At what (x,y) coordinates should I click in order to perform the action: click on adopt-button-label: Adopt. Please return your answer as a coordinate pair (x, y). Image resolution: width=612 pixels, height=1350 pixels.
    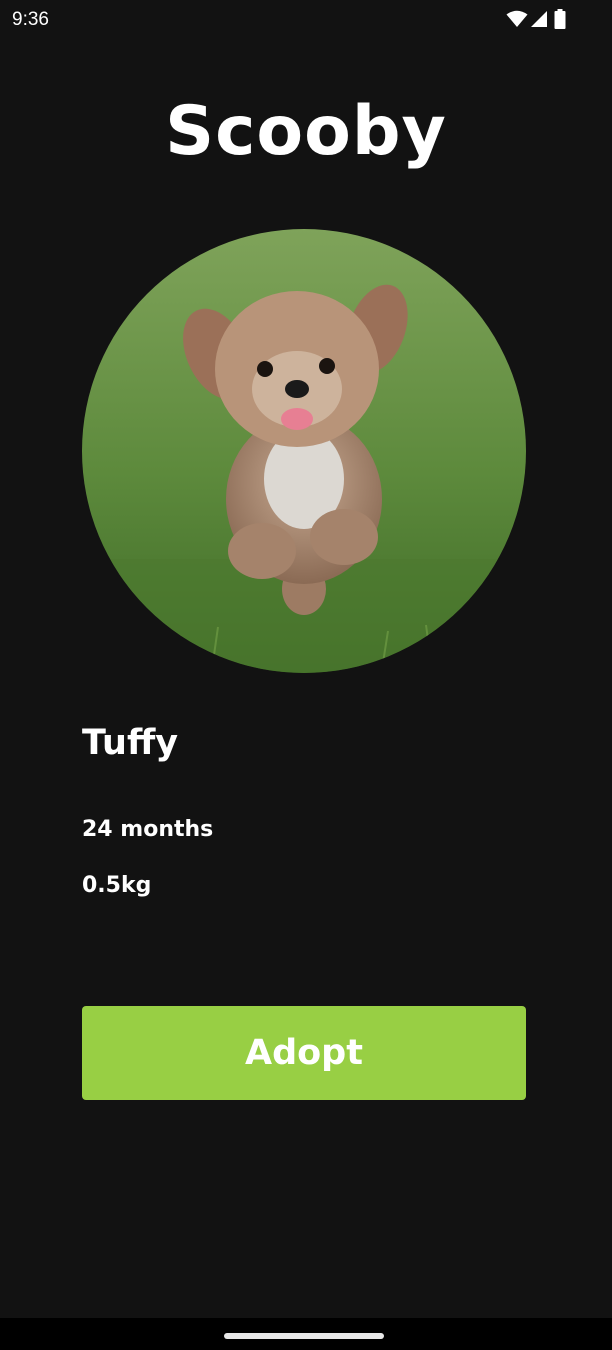
    Looking at the image, I should click on (304, 1053).